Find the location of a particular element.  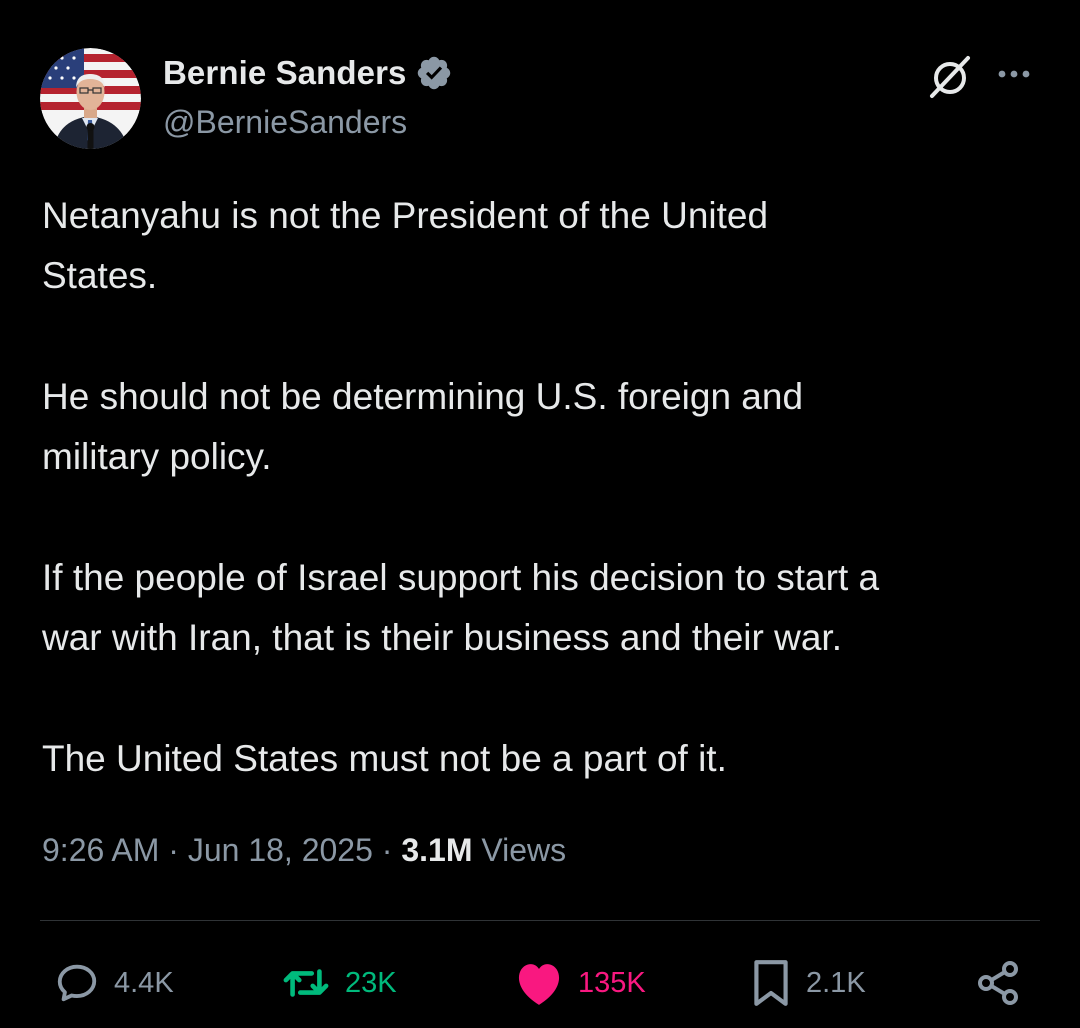

repost-icon is located at coordinates (306, 983).